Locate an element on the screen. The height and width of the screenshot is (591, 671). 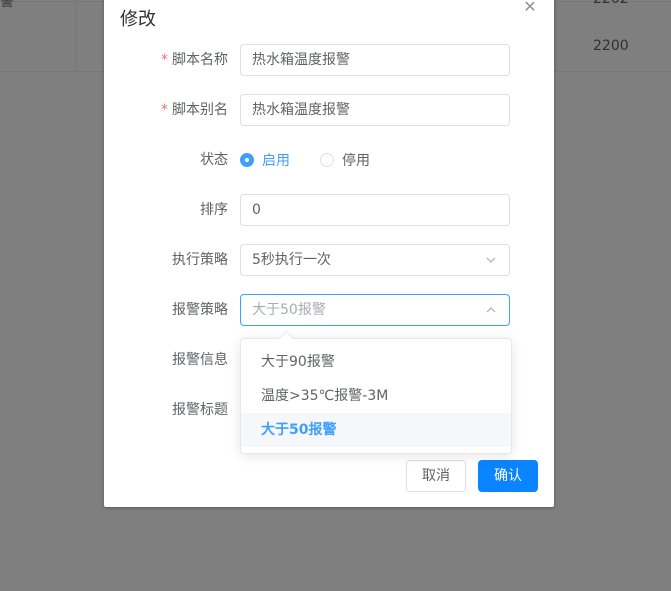
sort-input: 0 is located at coordinates (375, 210).